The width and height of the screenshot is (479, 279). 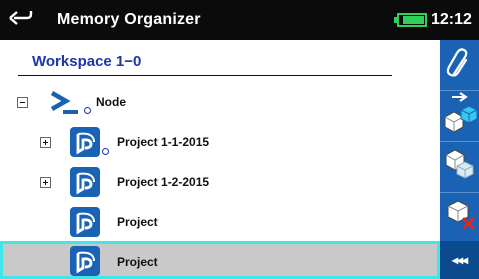 I want to click on tree-row-project-1-1-2015: Project 1-1-2015, so click(x=220, y=143).